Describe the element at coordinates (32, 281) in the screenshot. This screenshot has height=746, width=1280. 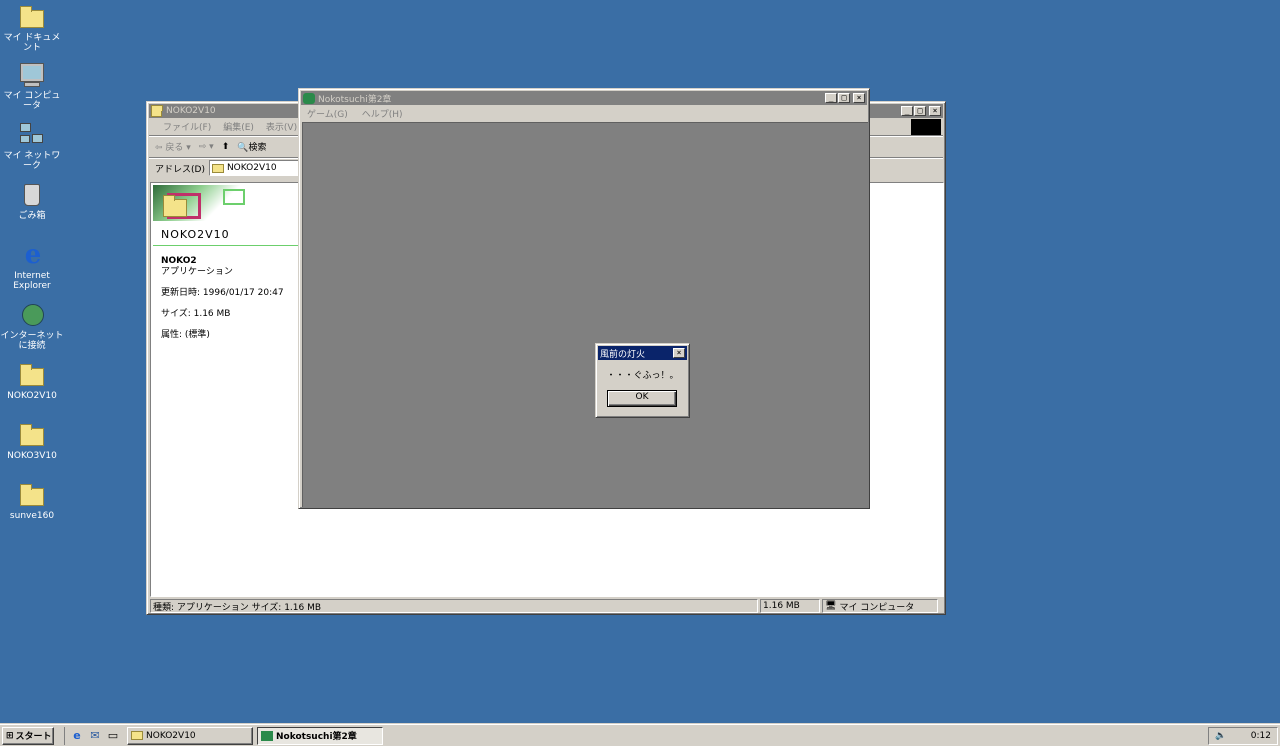
I see `desktop-icon-label: Internet Explorer` at that location.